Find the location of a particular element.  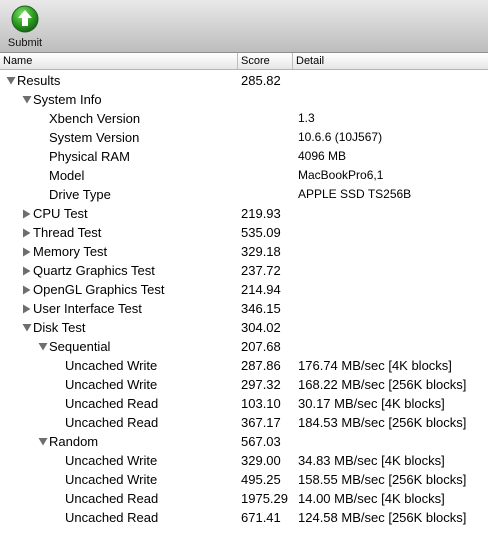

row-score: 329.00 is located at coordinates (261, 460).